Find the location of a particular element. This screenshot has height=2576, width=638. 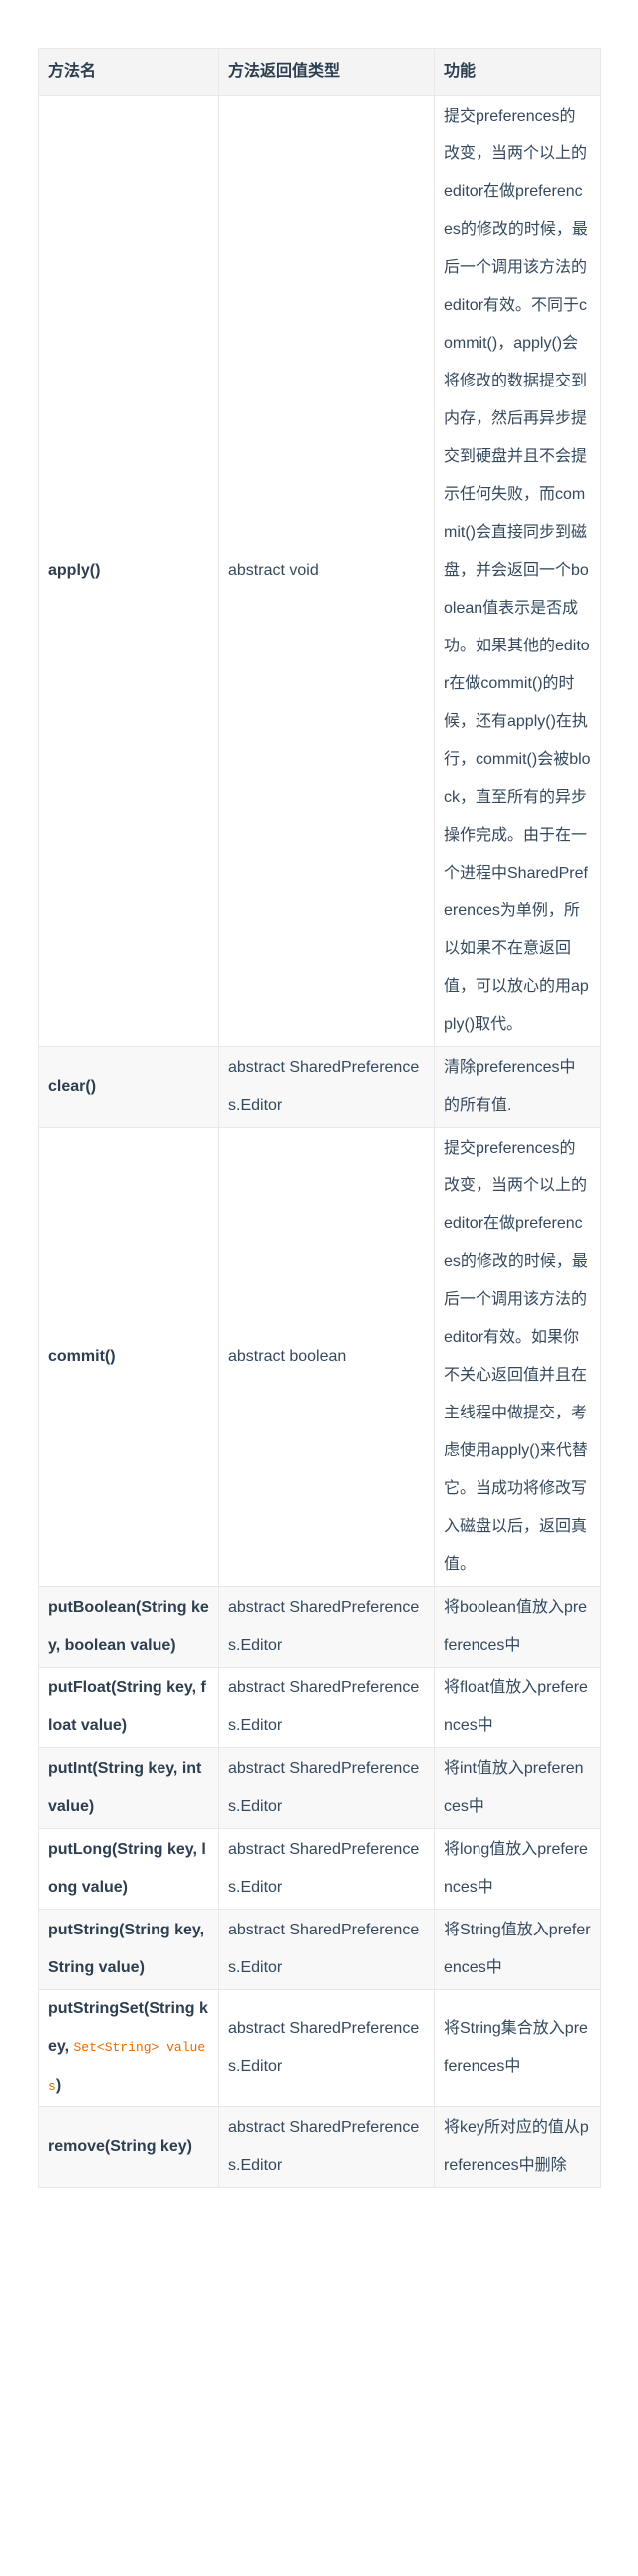

header-method-name: 方法名 is located at coordinates (128, 72).